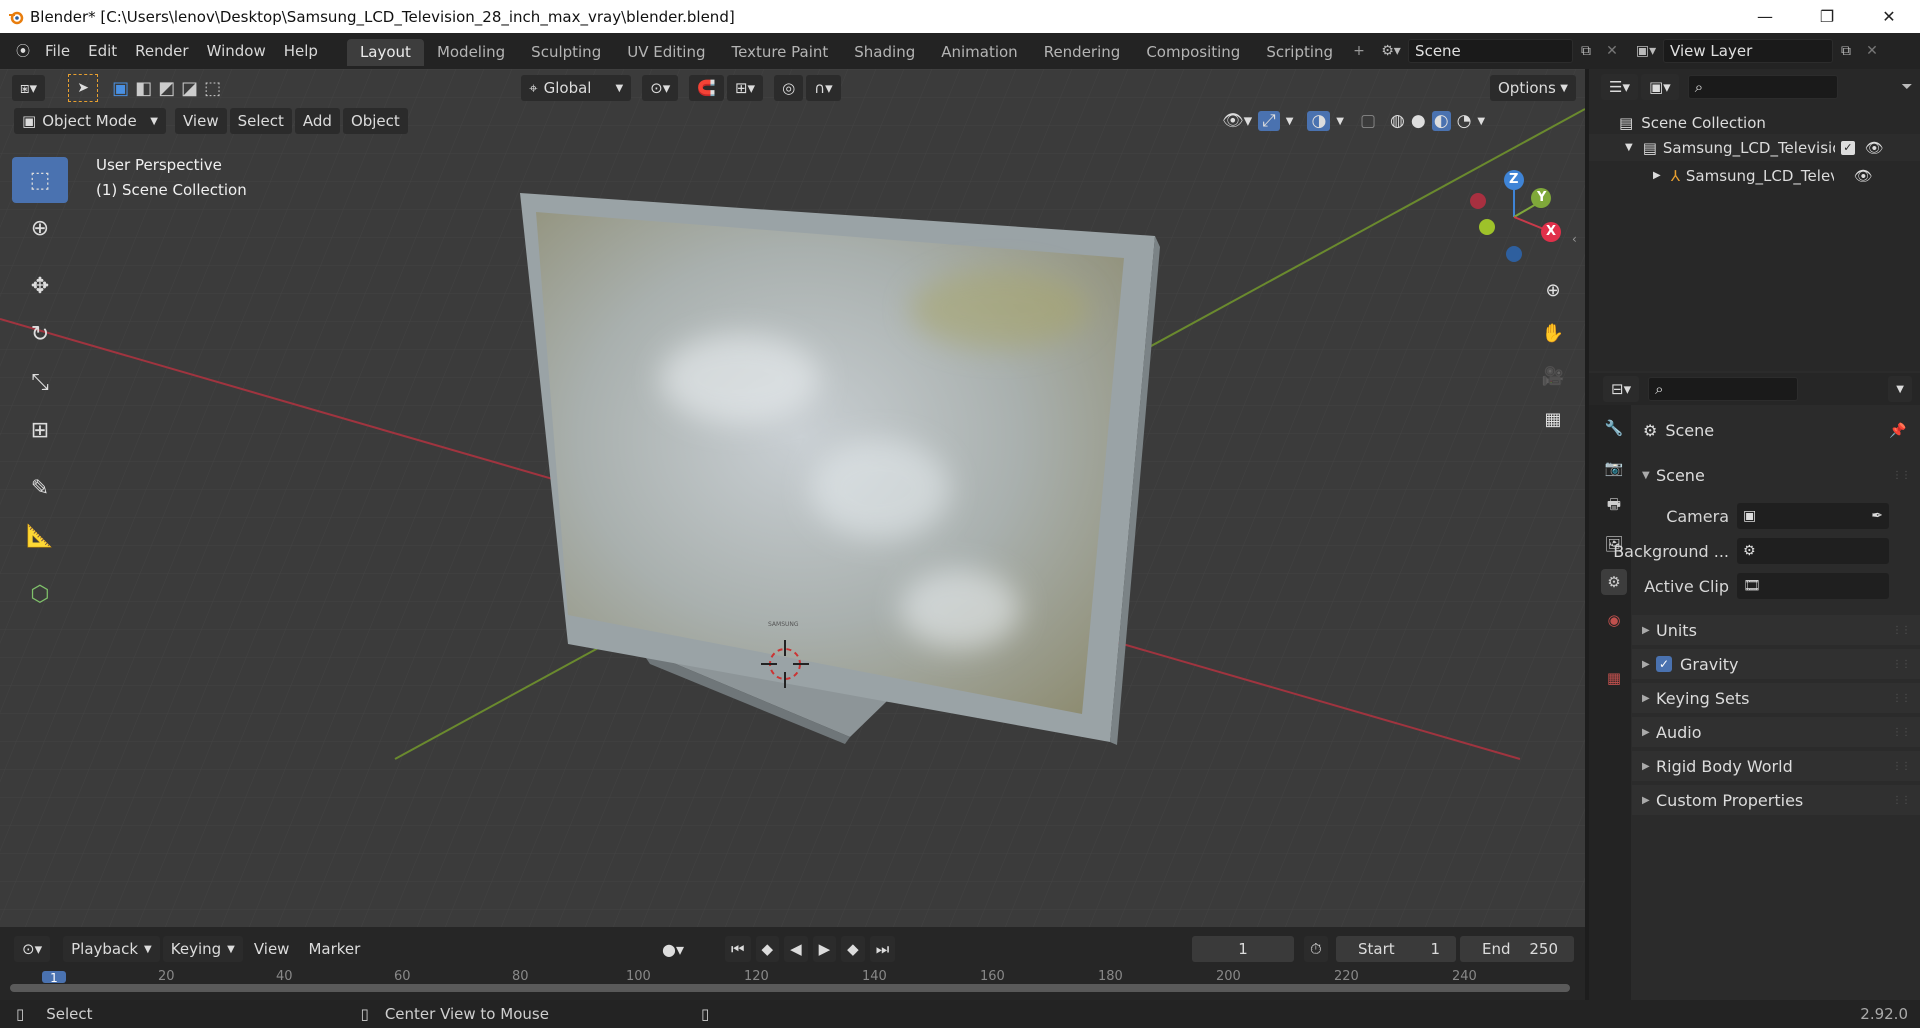 This screenshot has height=1028, width=1920. I want to click on select-extend-icon: ◧, so click(143, 88).